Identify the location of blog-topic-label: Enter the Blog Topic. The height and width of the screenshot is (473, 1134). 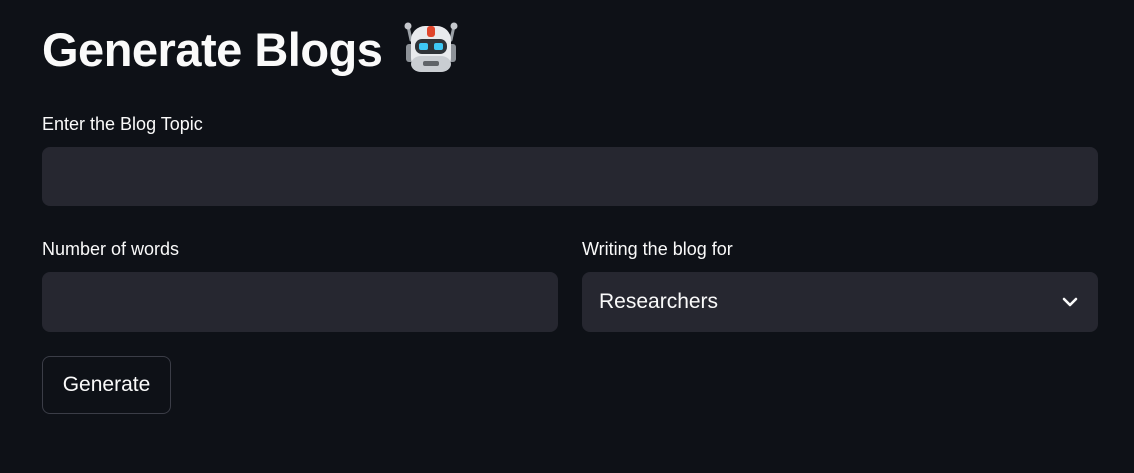
(122, 124).